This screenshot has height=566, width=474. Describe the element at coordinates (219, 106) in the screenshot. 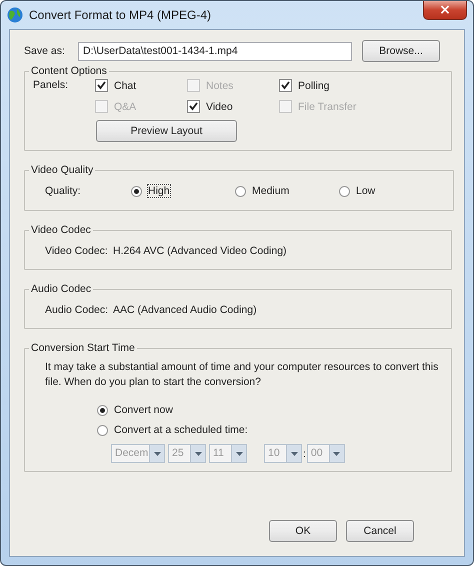

I see `checkbox-label: Video` at that location.